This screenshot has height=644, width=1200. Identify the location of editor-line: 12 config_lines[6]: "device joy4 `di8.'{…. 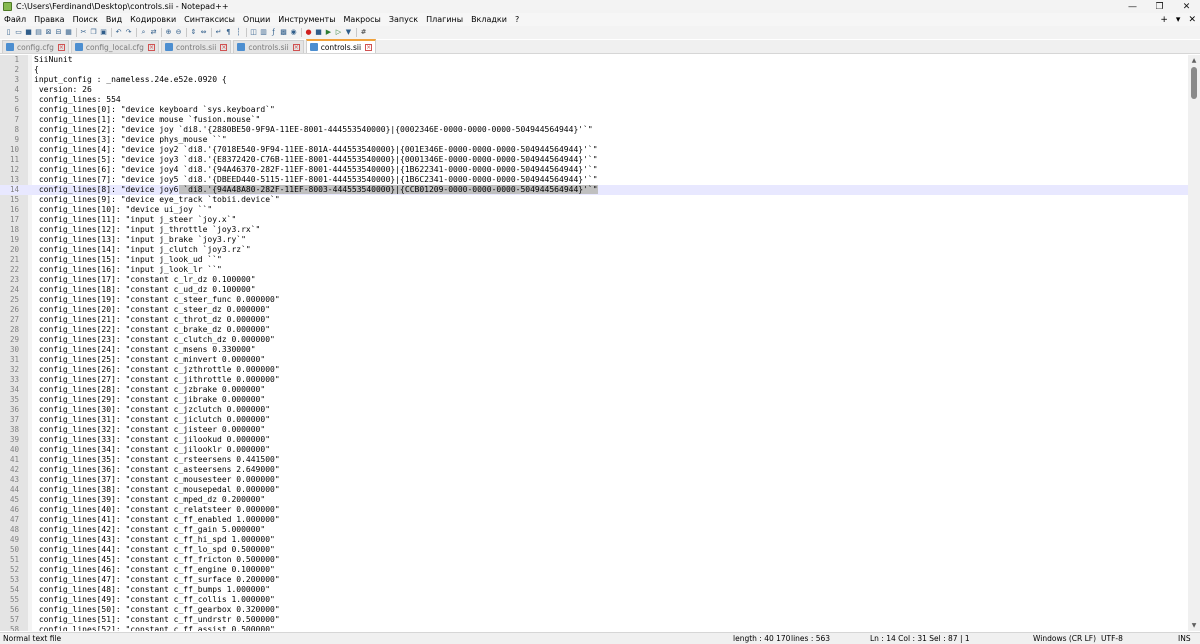
(594, 170).